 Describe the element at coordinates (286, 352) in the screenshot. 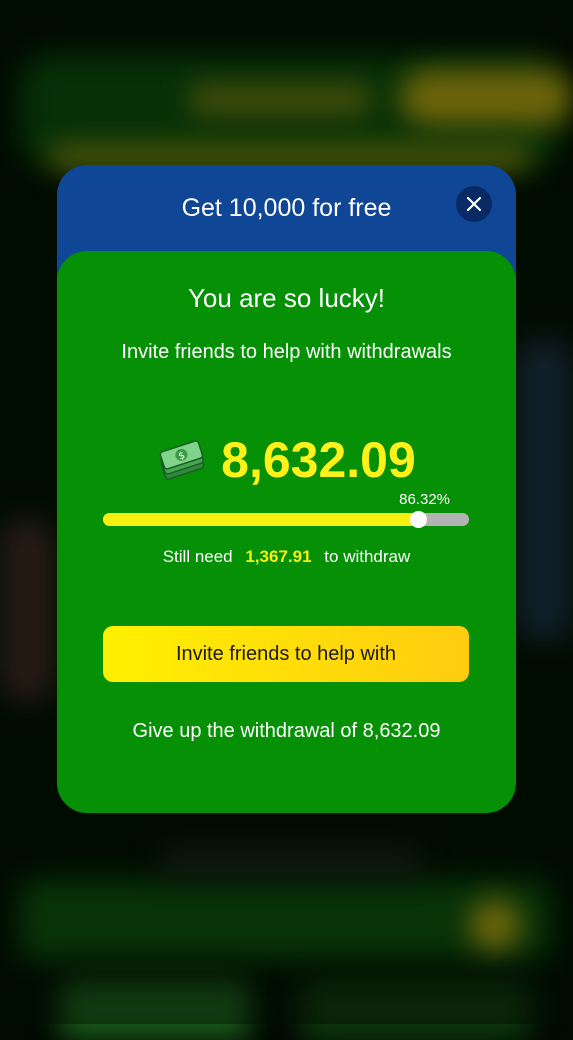

I see `invite-subtitle: Invite friends to help with withdrawals` at that location.